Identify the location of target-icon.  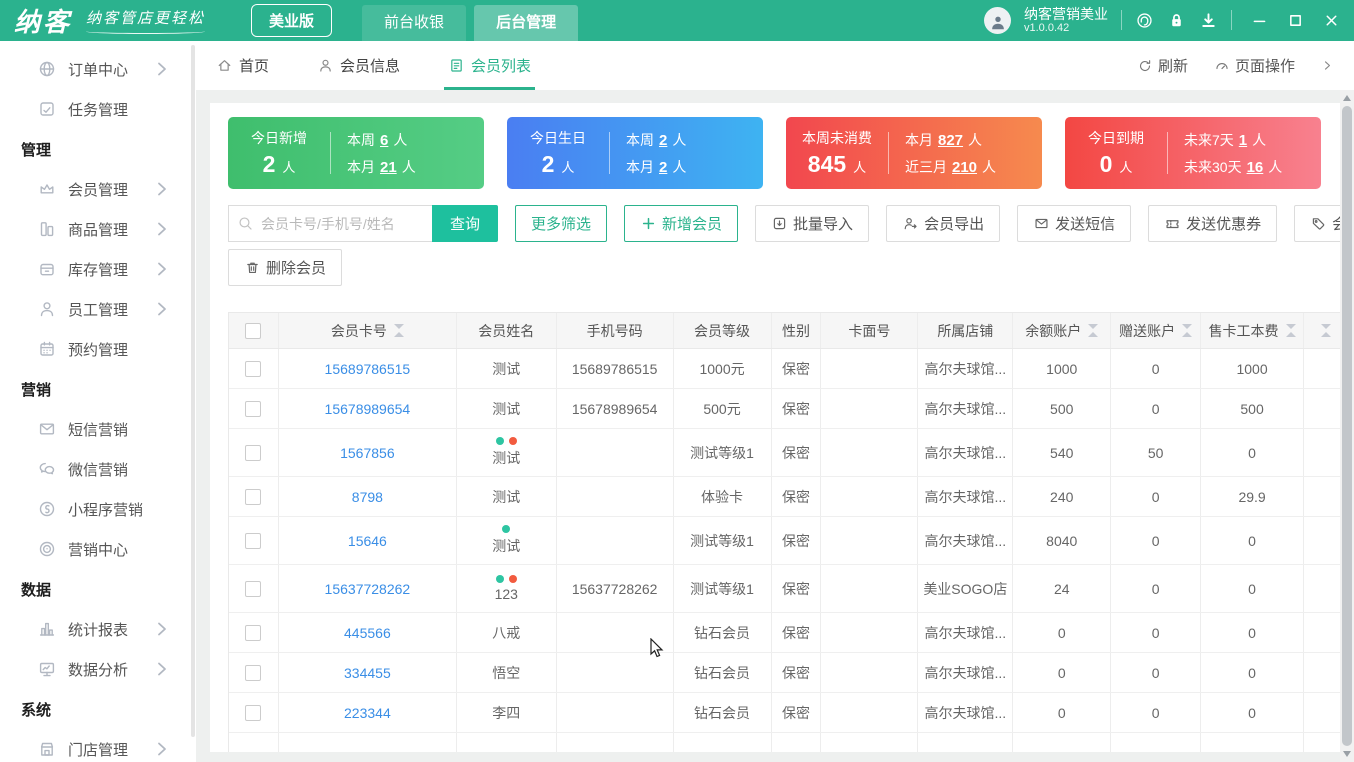
(47, 549).